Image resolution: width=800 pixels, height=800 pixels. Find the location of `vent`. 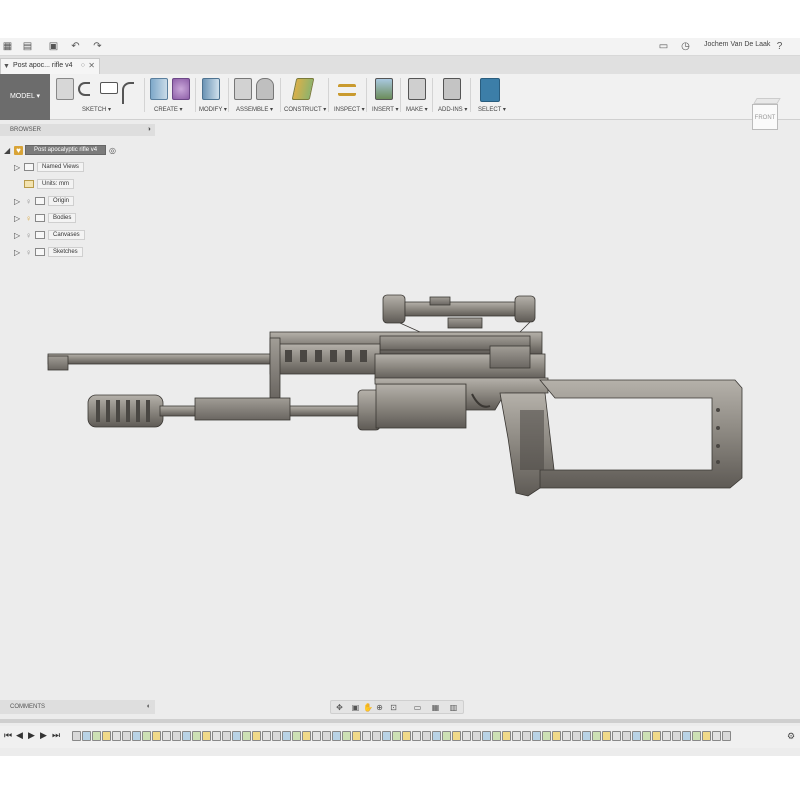

vent is located at coordinates (333, 356).